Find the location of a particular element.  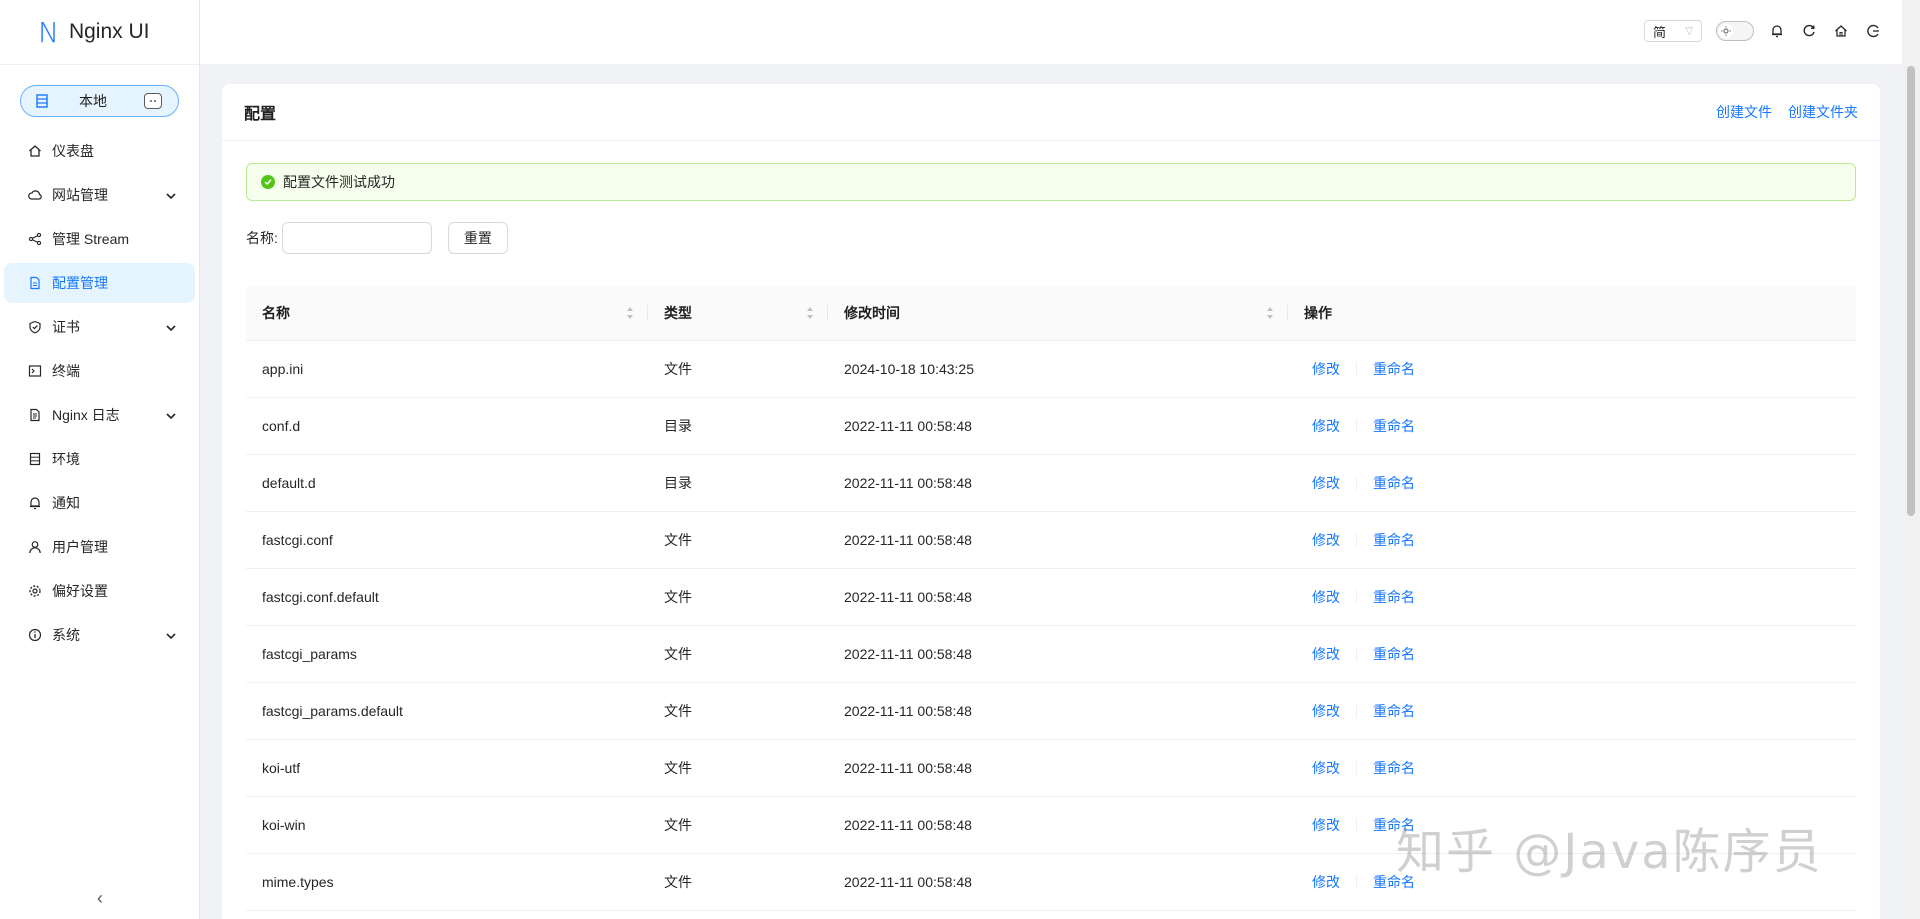

sidebar-item-label: 终端 is located at coordinates (66, 371).